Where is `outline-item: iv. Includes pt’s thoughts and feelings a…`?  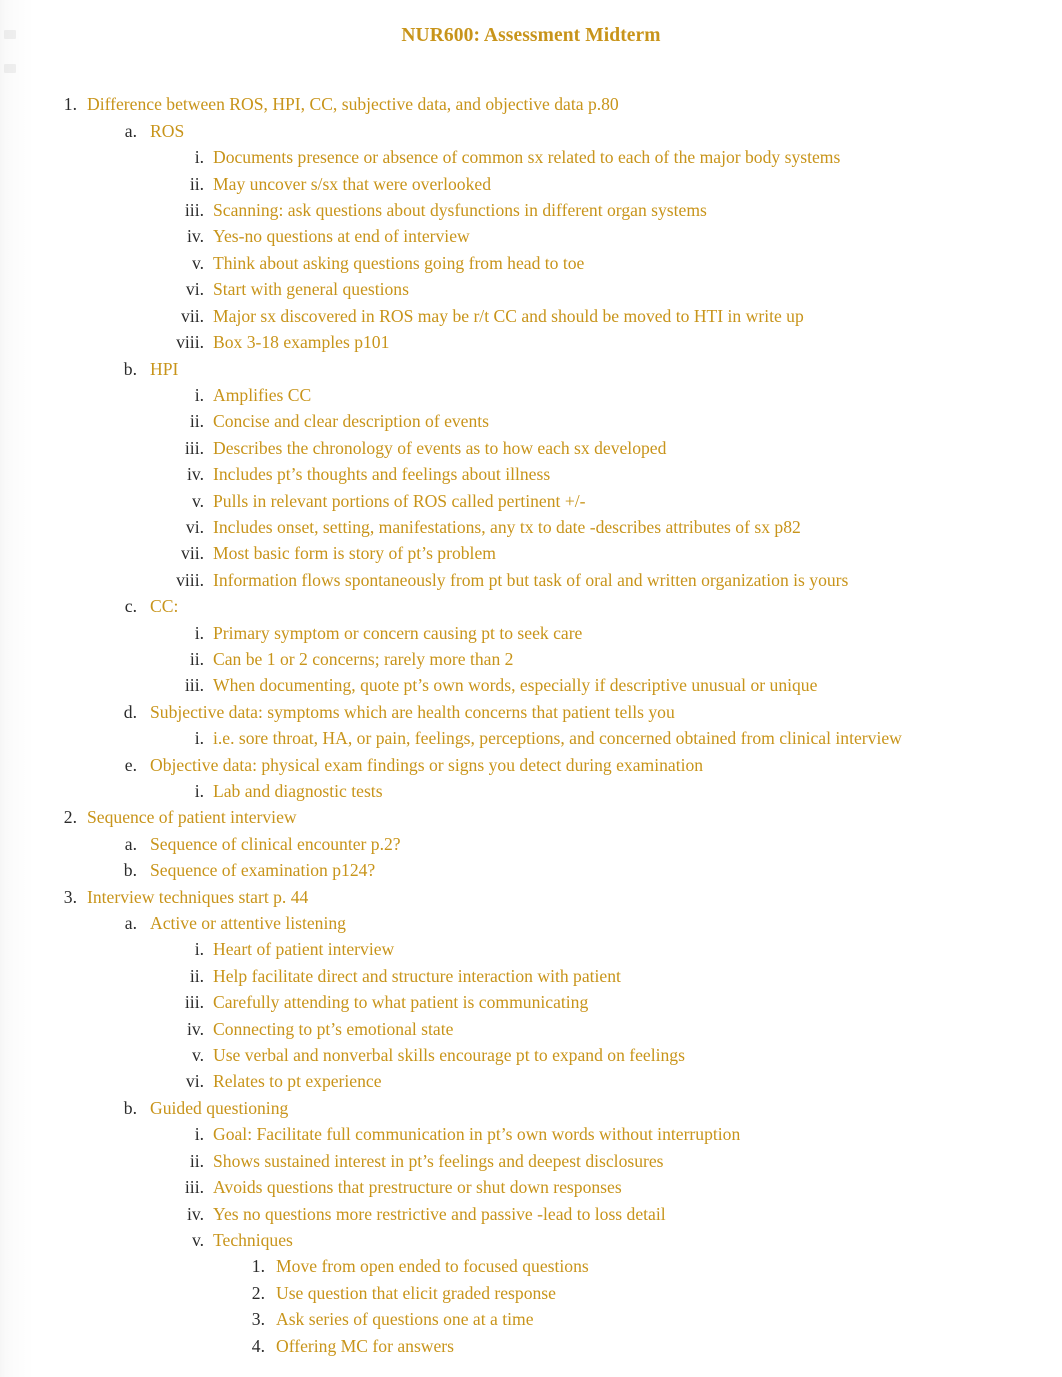
outline-item: iv. Includes pt’s thoughts and feelings a… is located at coordinates (531, 474).